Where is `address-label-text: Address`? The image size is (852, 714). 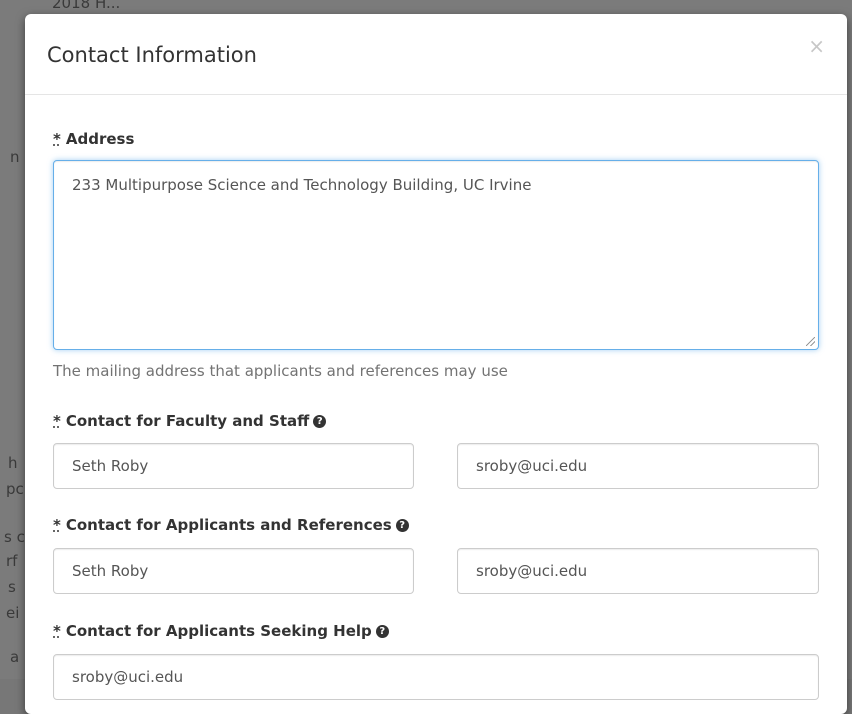 address-label-text: Address is located at coordinates (100, 139).